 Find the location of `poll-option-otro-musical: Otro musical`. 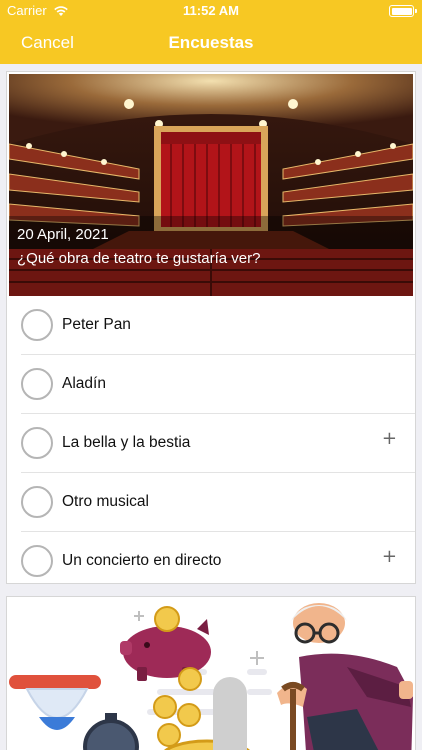

poll-option-otro-musical: Otro musical is located at coordinates (211, 502).